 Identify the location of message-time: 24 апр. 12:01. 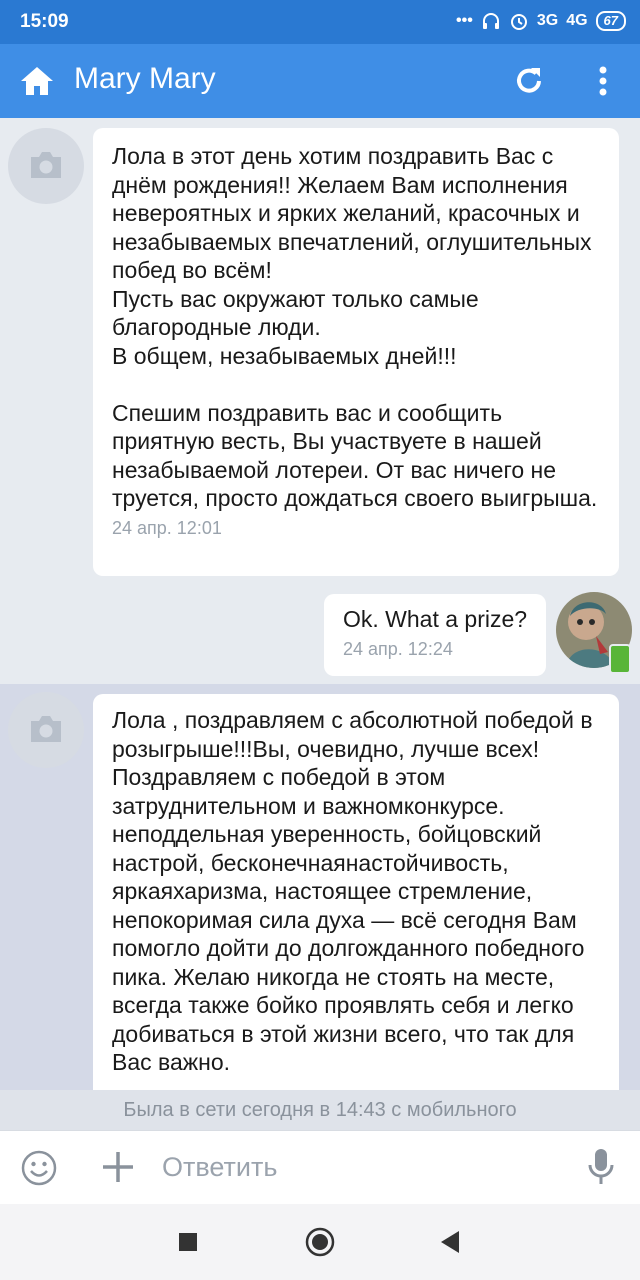
(167, 527).